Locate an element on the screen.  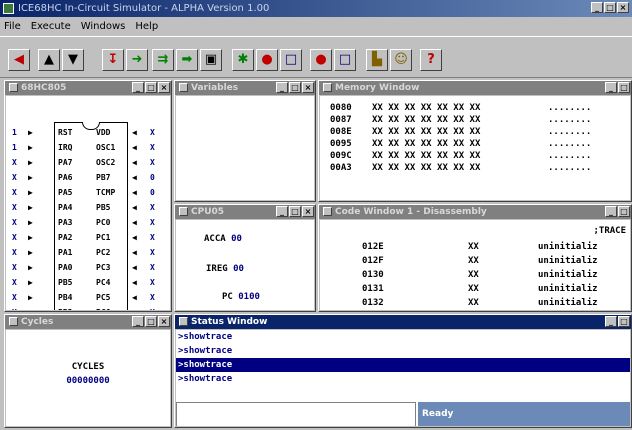
register-ireg: IREG 00 is located at coordinates (225, 269).